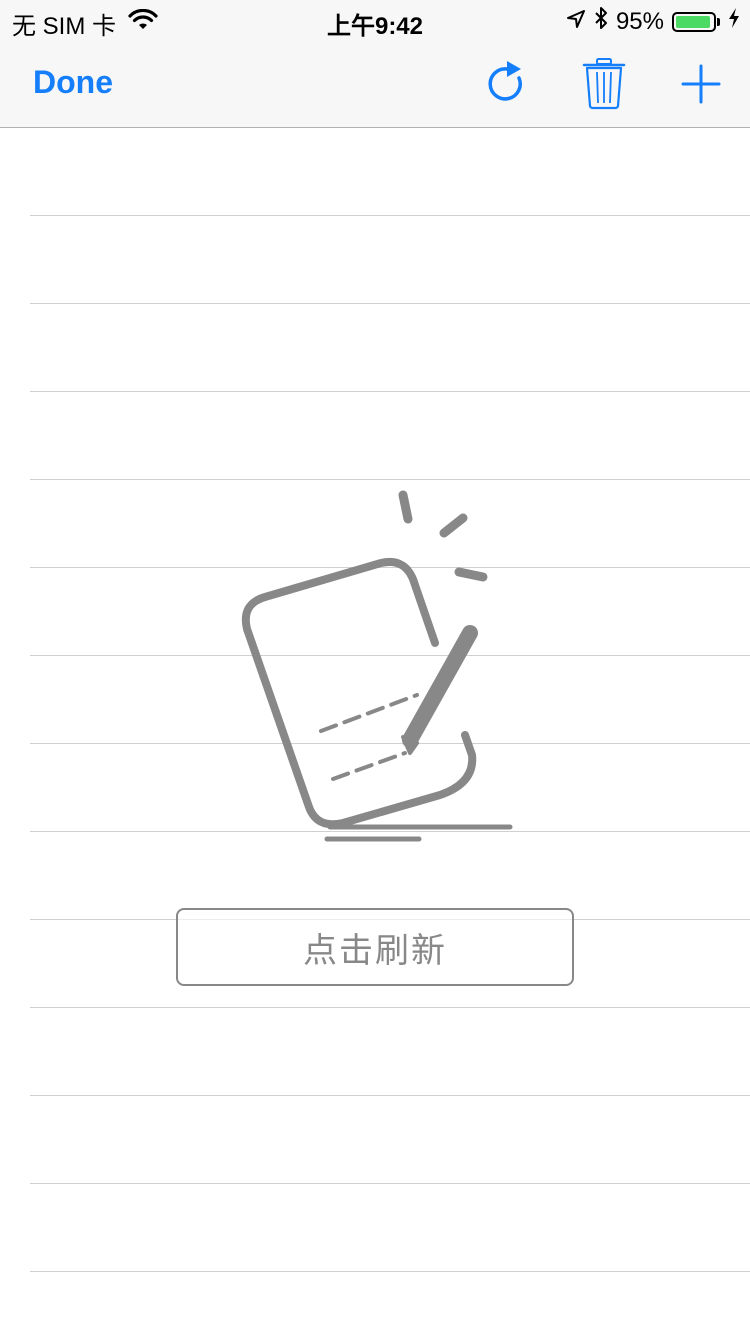 The height and width of the screenshot is (1334, 750). Describe the element at coordinates (601, 21) in the screenshot. I see `bluetooth-icon` at that location.